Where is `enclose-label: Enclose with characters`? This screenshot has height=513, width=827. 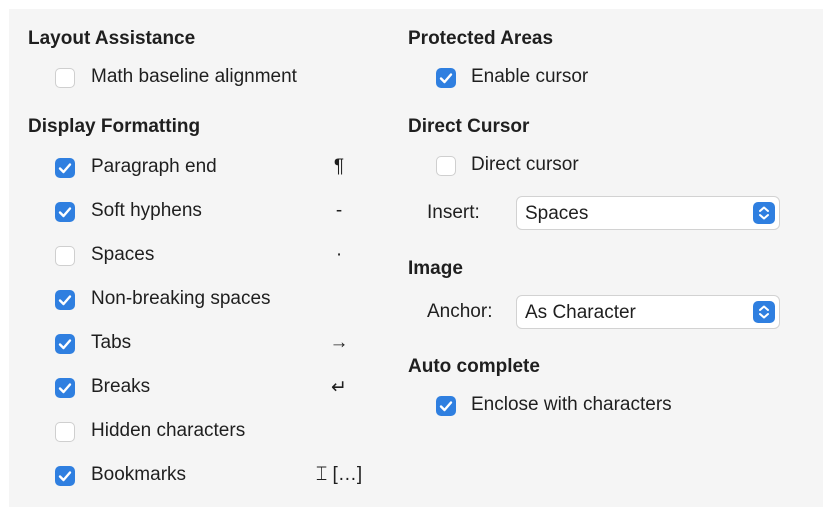
enclose-label: Enclose with characters is located at coordinates (571, 404).